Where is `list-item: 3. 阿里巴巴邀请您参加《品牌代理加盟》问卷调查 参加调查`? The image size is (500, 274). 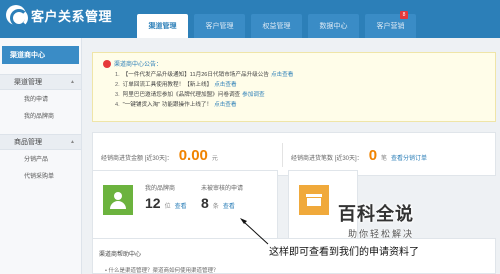 list-item: 3. 阿里巴巴邀请您参加《品牌代理加盟》问卷调查 参加调查 is located at coordinates (204, 95).